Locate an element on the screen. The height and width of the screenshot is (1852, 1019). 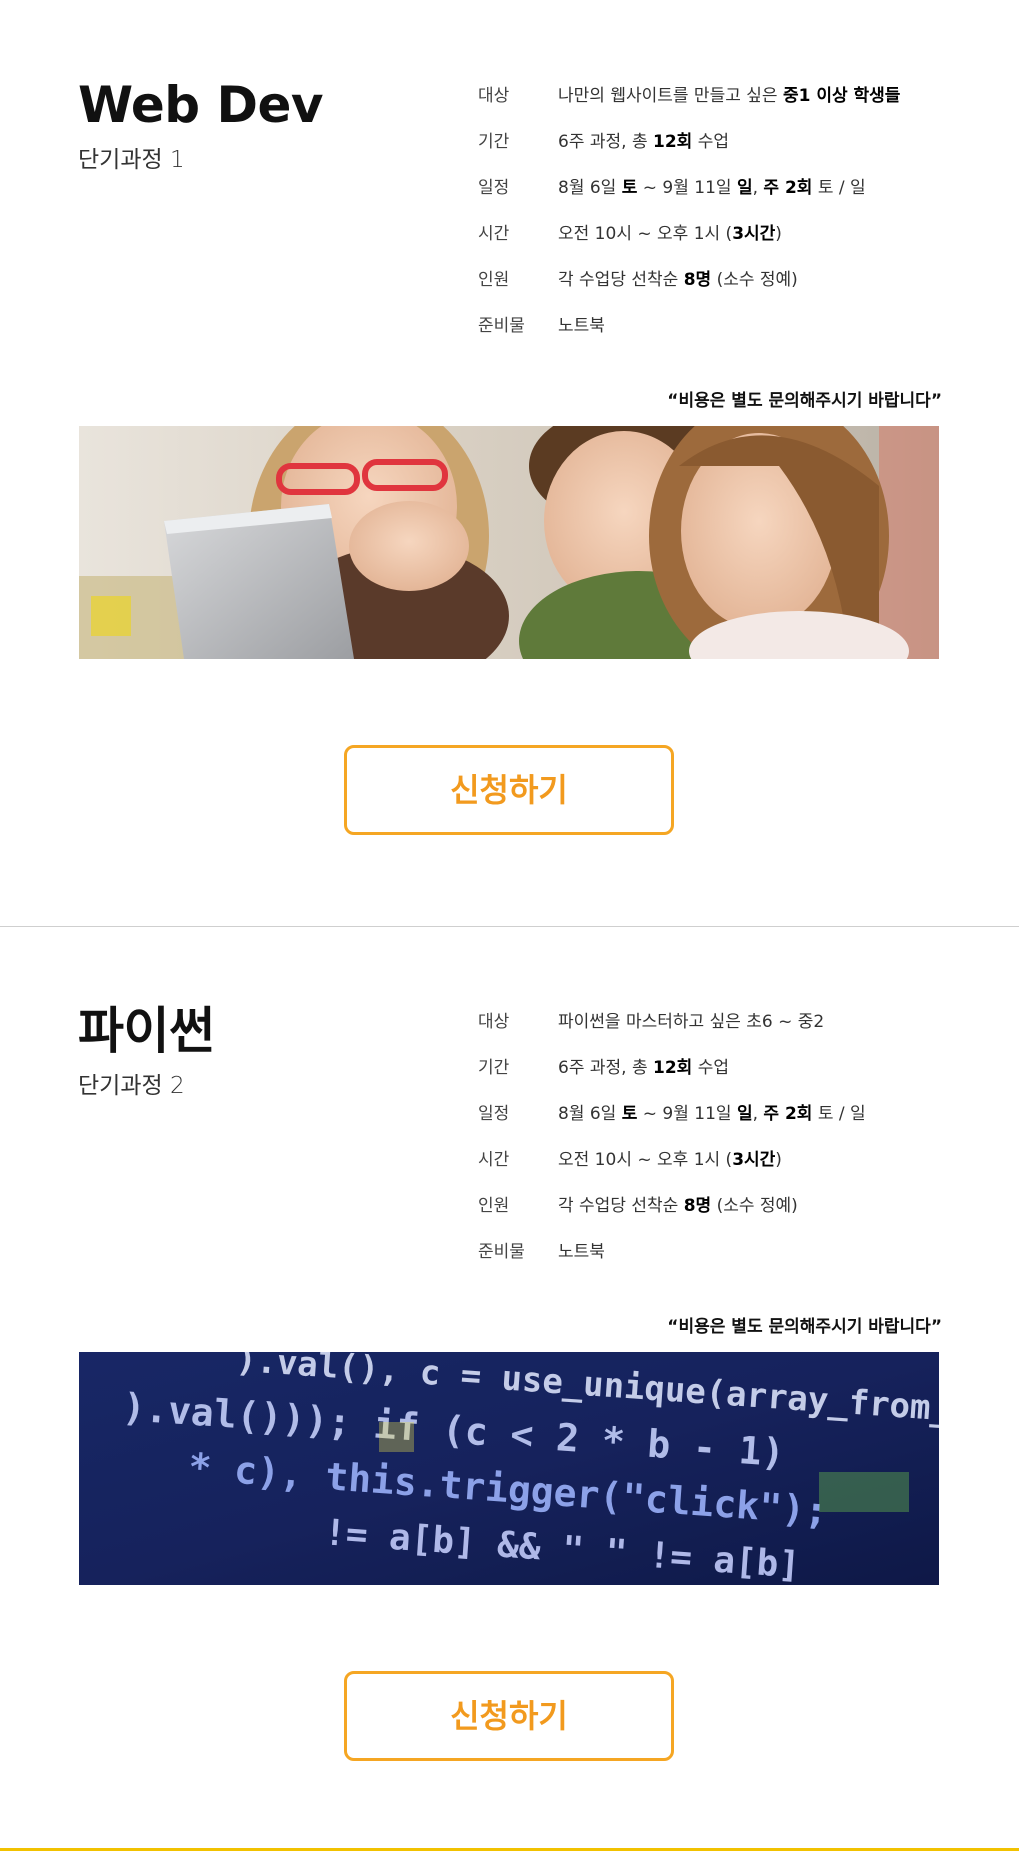
course-subtitle: 단기과정 1 is located at coordinates (131, 160).